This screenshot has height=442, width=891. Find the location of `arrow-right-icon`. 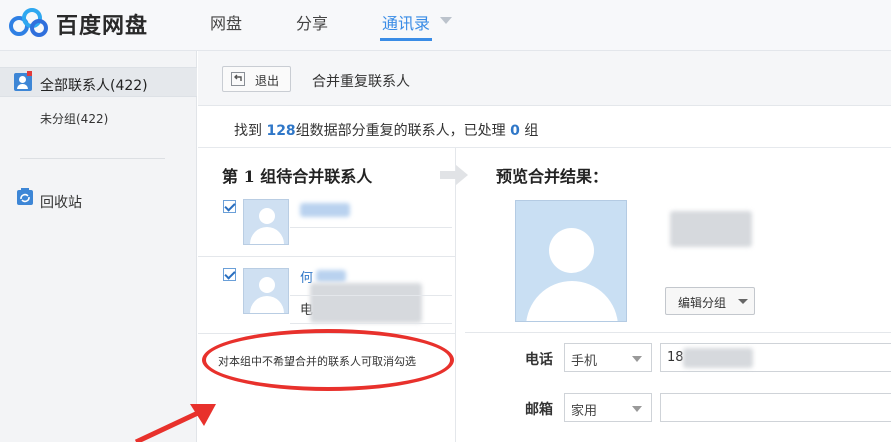

arrow-right-icon is located at coordinates (454, 175).